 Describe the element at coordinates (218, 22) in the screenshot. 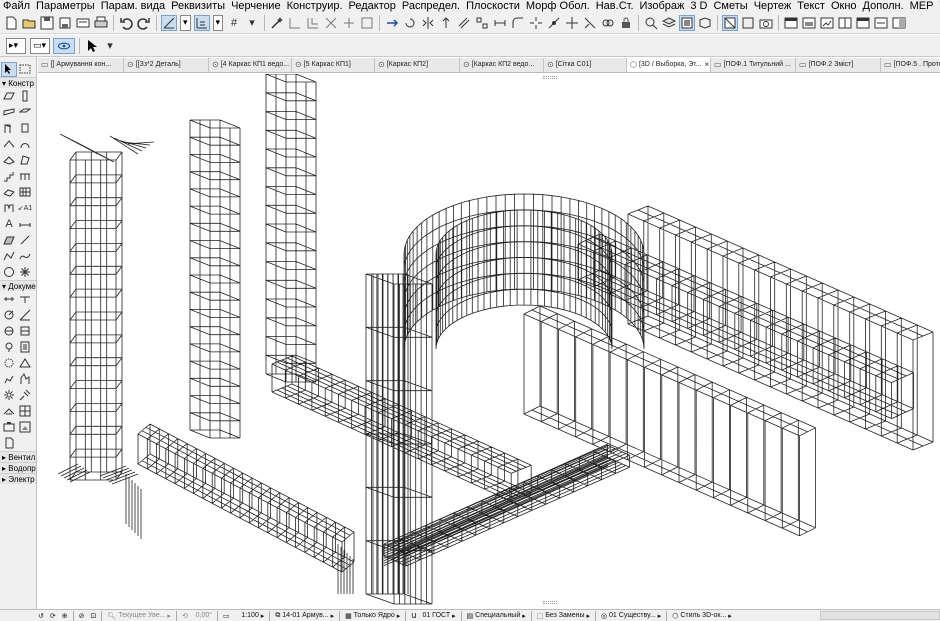

I see `grid-dropdown: ▾` at that location.